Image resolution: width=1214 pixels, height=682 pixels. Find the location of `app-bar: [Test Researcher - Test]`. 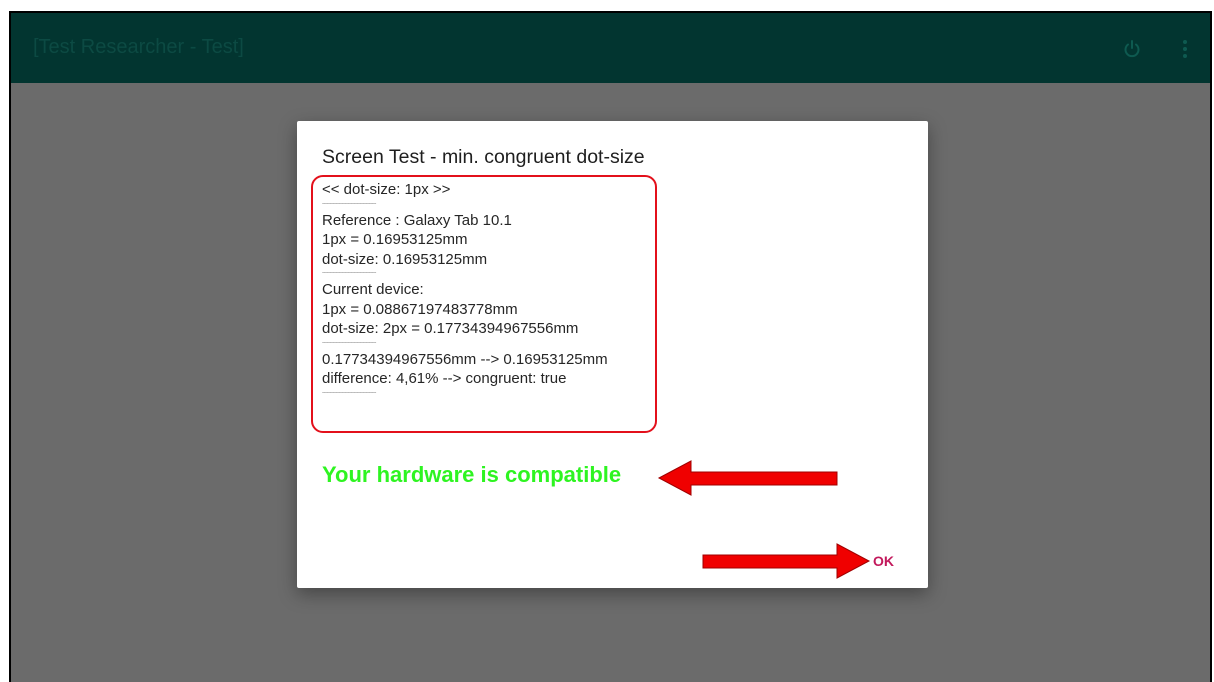

app-bar: [Test Researcher - Test] is located at coordinates (610, 48).